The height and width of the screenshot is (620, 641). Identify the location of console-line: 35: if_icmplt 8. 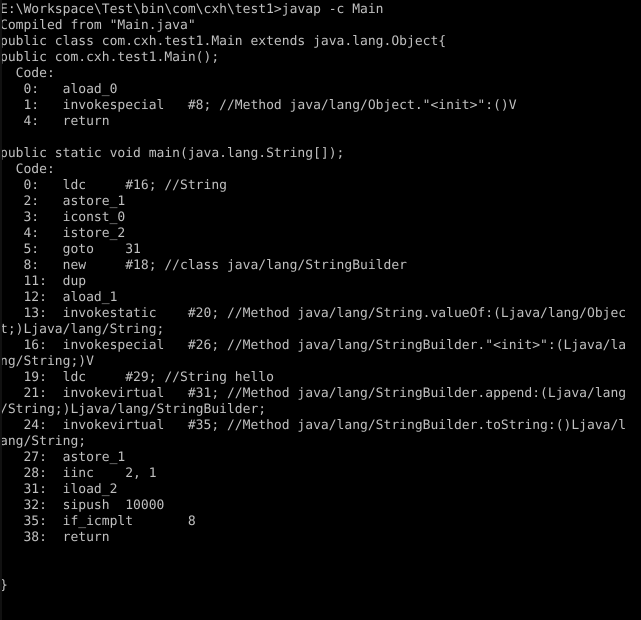
(98, 521).